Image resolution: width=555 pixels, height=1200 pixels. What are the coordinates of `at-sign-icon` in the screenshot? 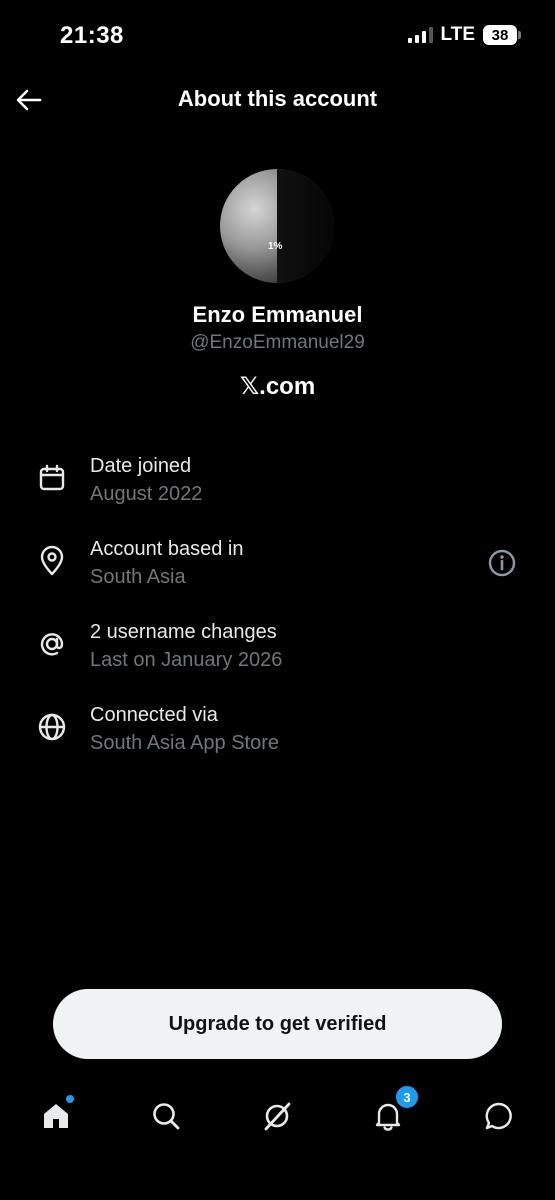 It's located at (52, 644).